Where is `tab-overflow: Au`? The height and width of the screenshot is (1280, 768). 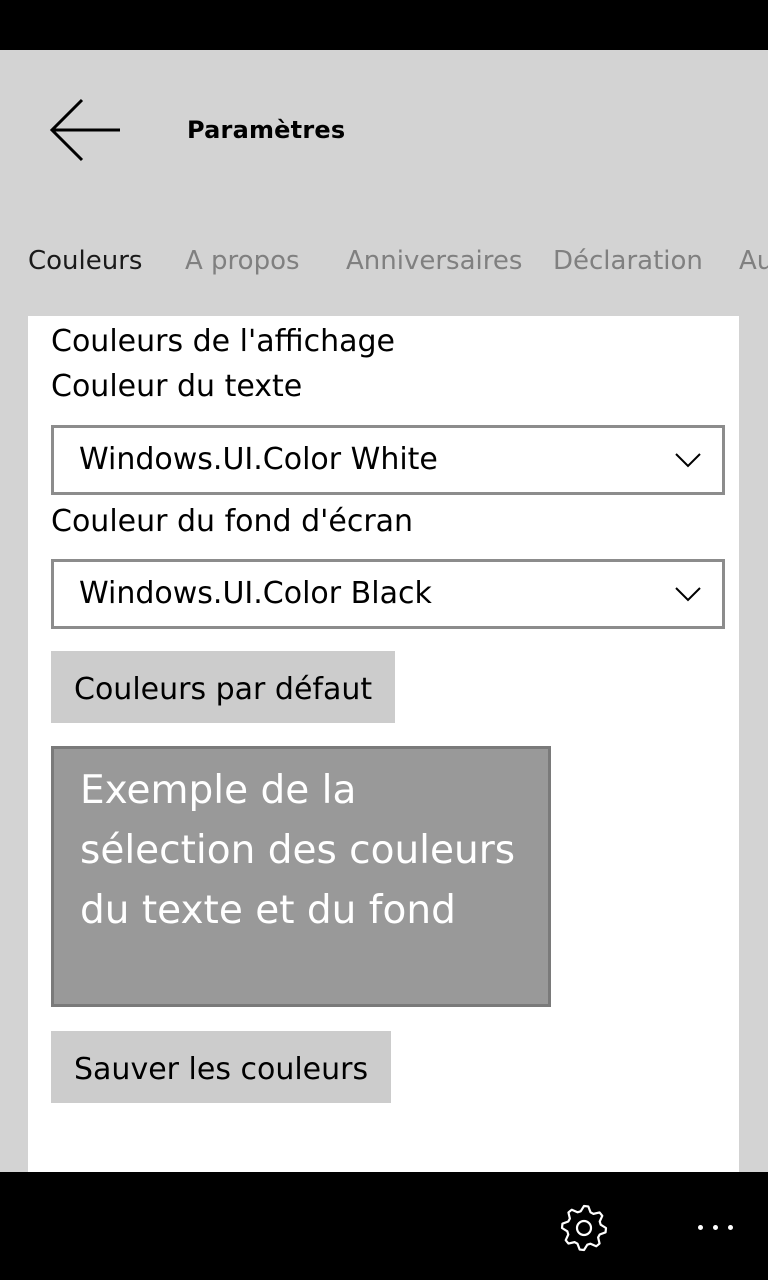 tab-overflow: Au is located at coordinates (753, 261).